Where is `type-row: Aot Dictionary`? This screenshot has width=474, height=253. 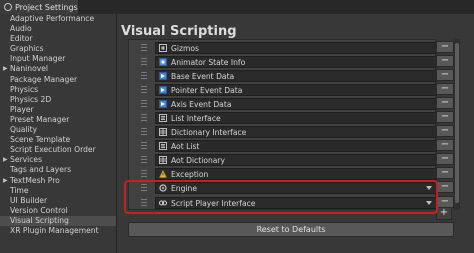 type-row: Aot Dictionary is located at coordinates (289, 160).